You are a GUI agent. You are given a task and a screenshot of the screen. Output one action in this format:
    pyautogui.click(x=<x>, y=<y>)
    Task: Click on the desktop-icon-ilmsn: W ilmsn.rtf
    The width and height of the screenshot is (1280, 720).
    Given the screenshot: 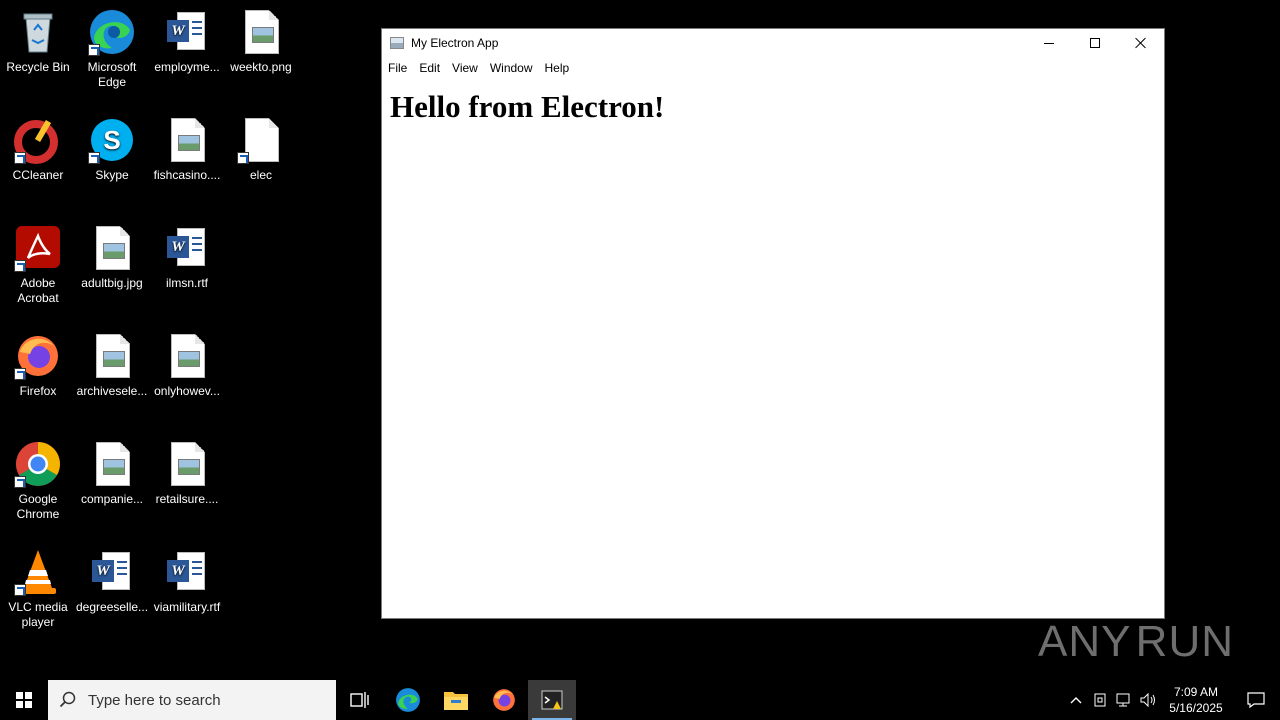 What is the action you would take?
    pyautogui.click(x=187, y=257)
    